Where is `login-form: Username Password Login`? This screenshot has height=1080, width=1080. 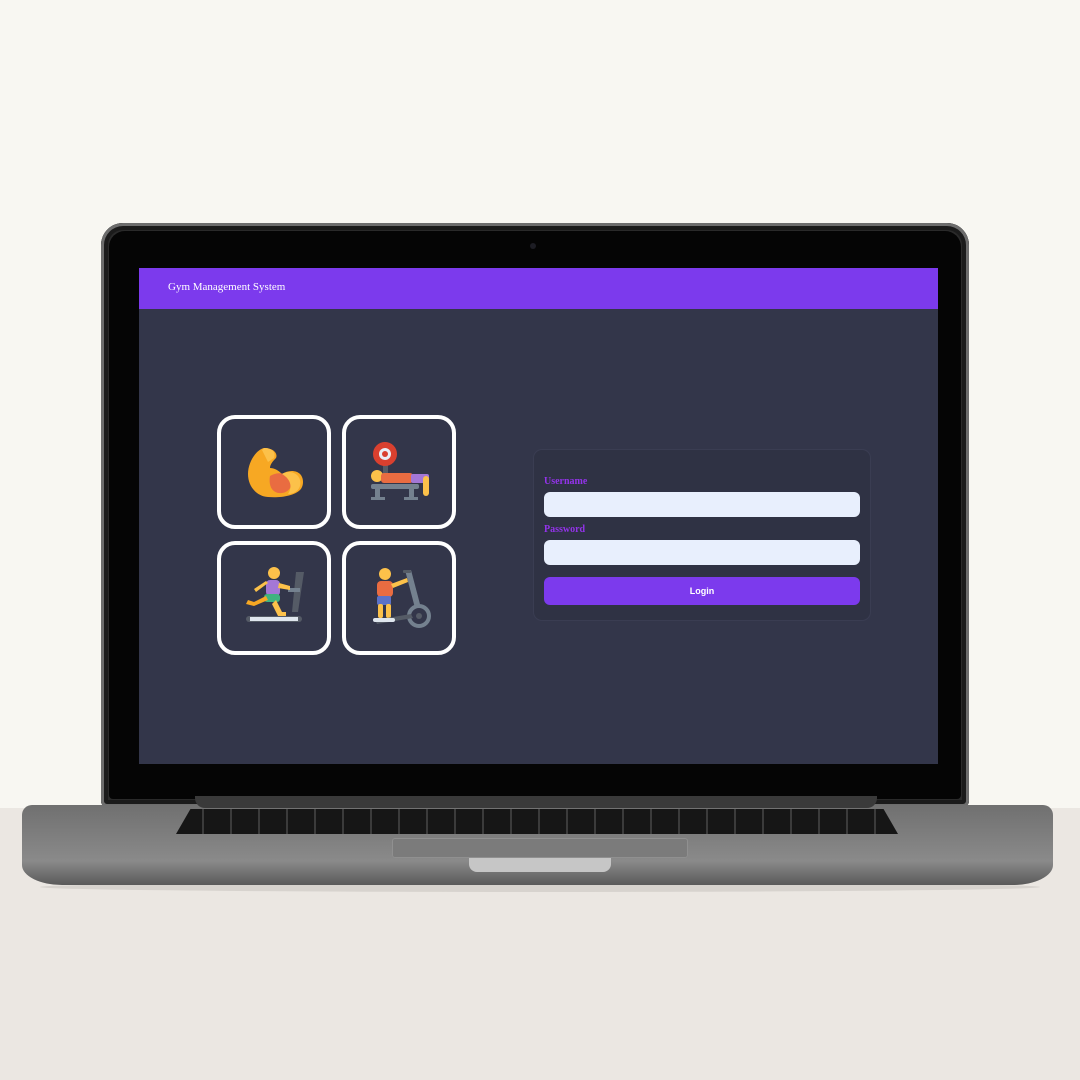
login-form: Username Password Login is located at coordinates (702, 535).